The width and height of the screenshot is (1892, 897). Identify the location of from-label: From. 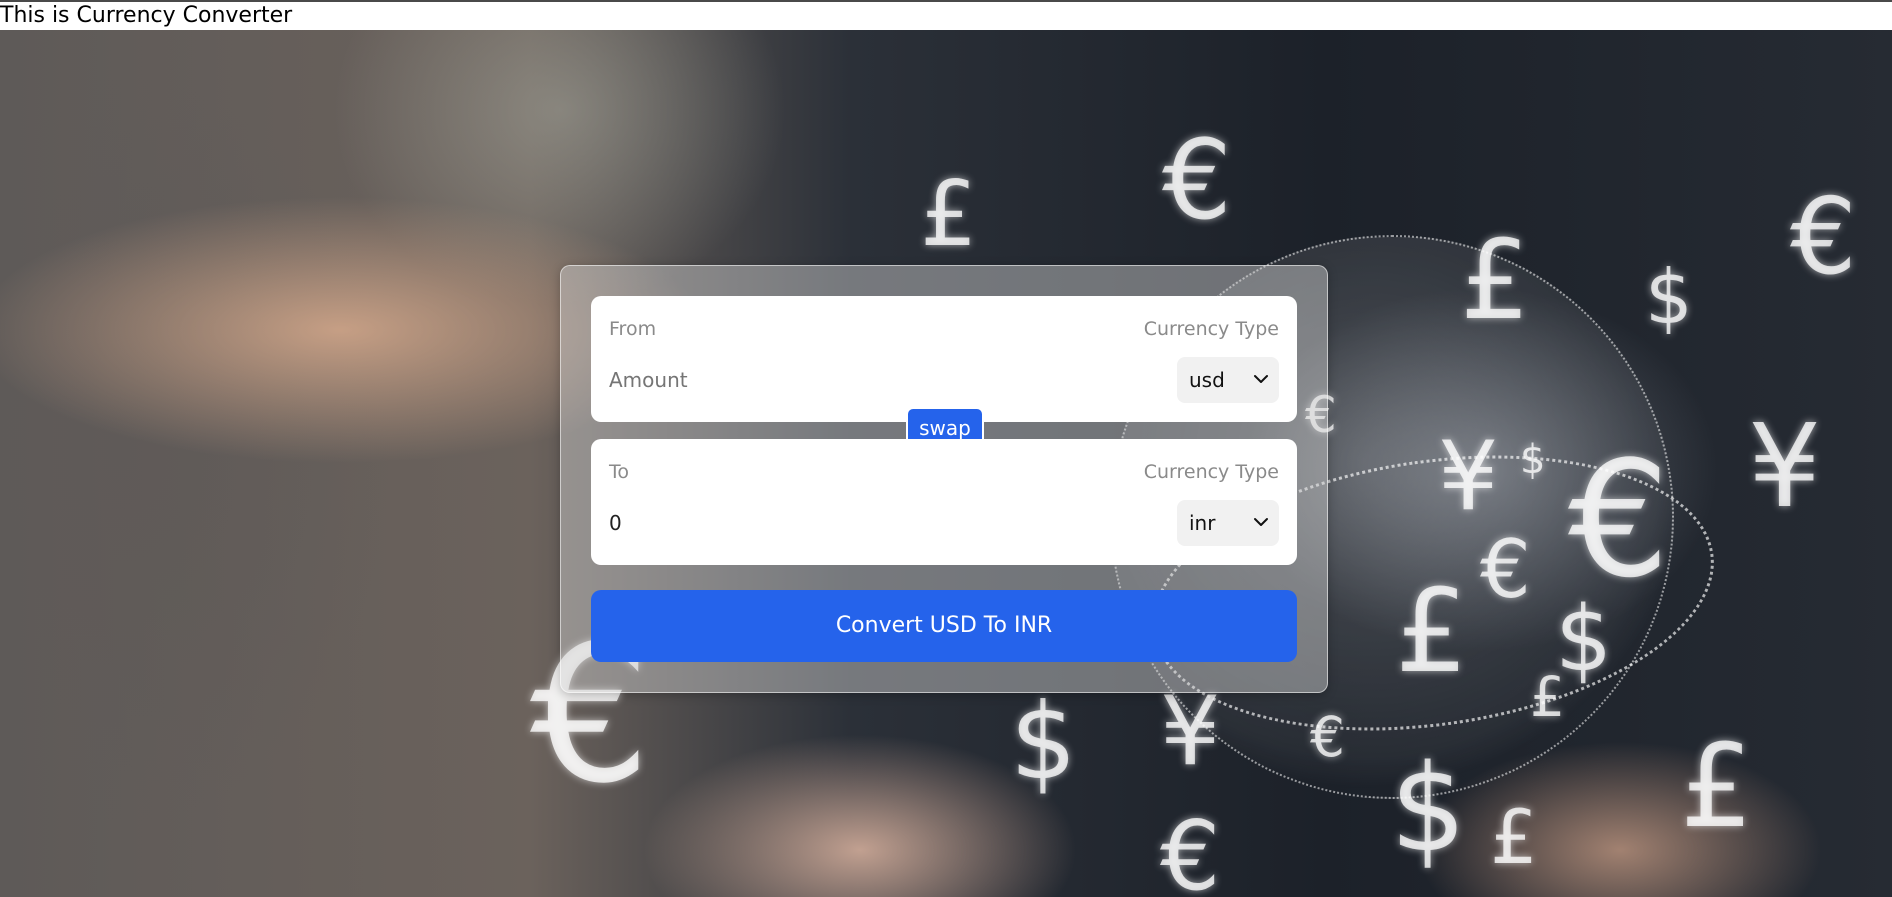
(633, 329).